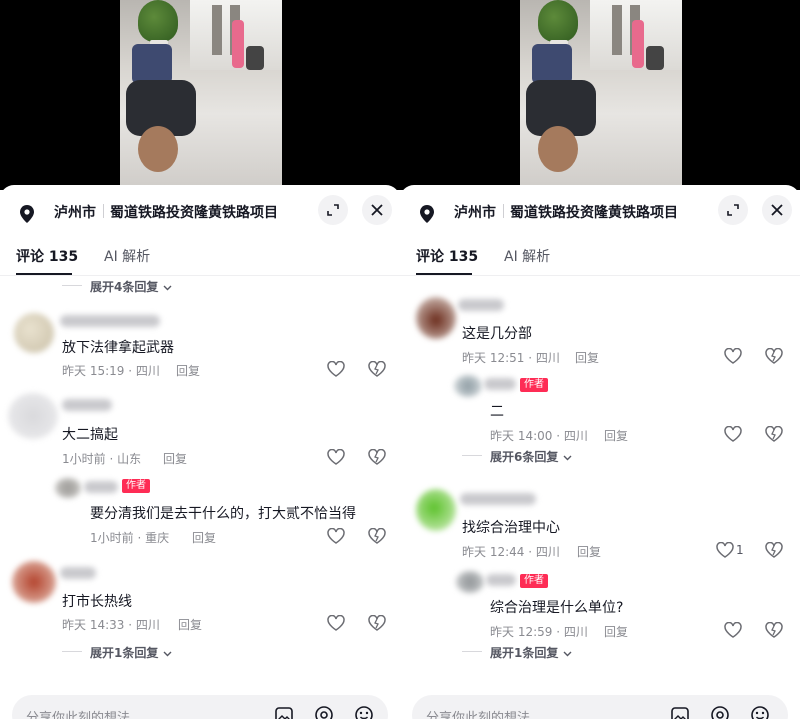  What do you see at coordinates (511, 528) in the screenshot?
I see `comment-text: 找综合治理中心` at bounding box center [511, 528].